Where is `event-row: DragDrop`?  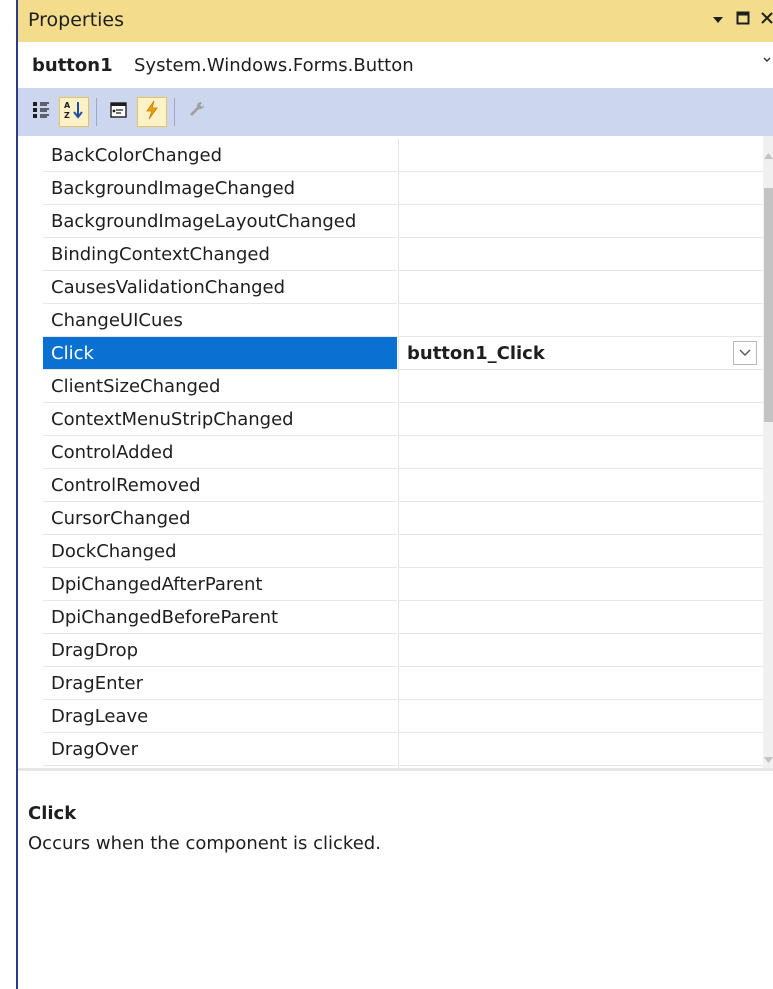 event-row: DragDrop is located at coordinates (390, 650).